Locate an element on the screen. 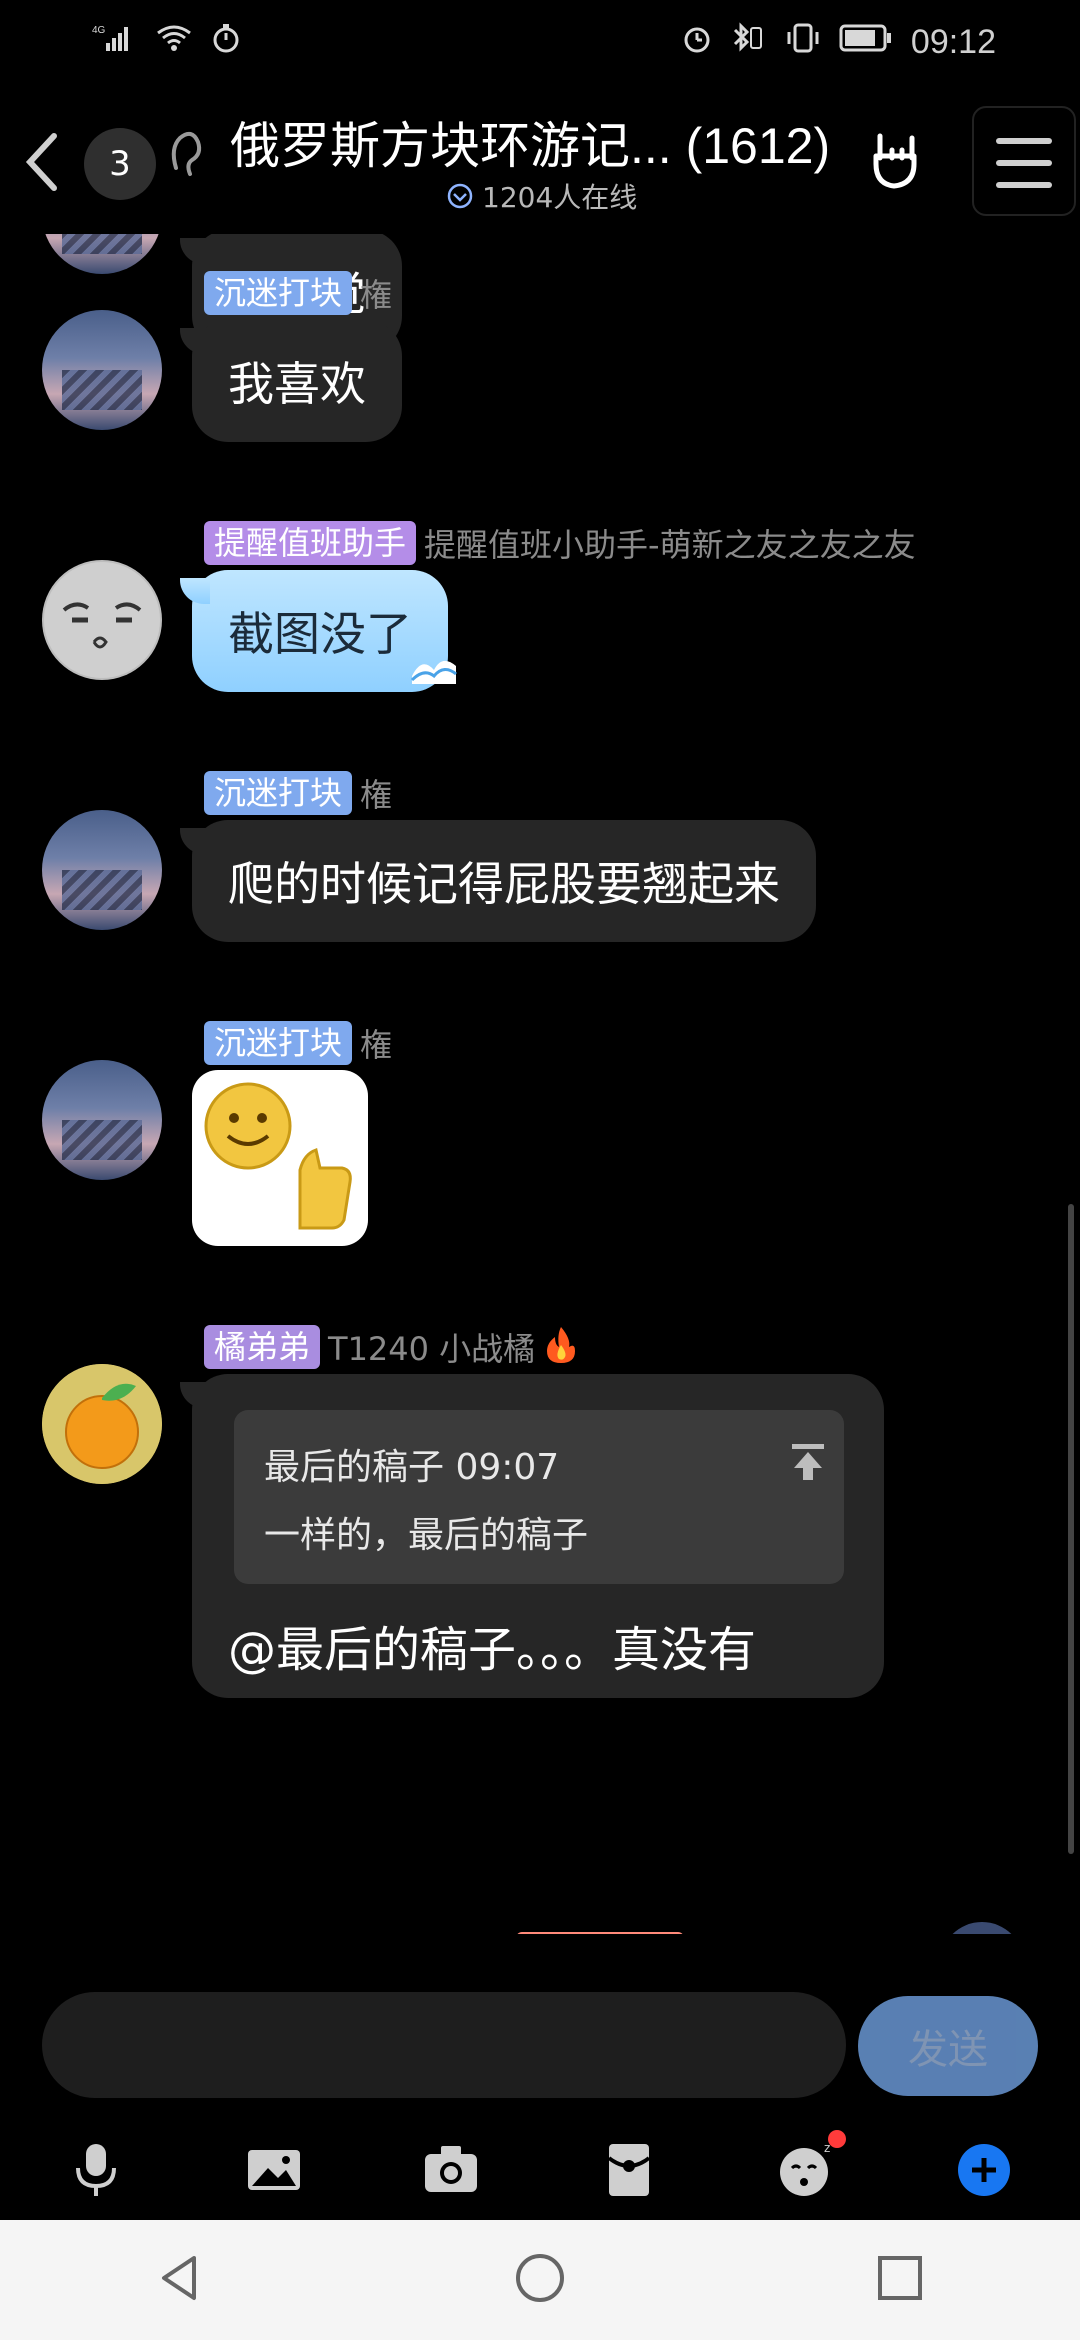  jump-to-top-icon is located at coordinates (808, 1462).